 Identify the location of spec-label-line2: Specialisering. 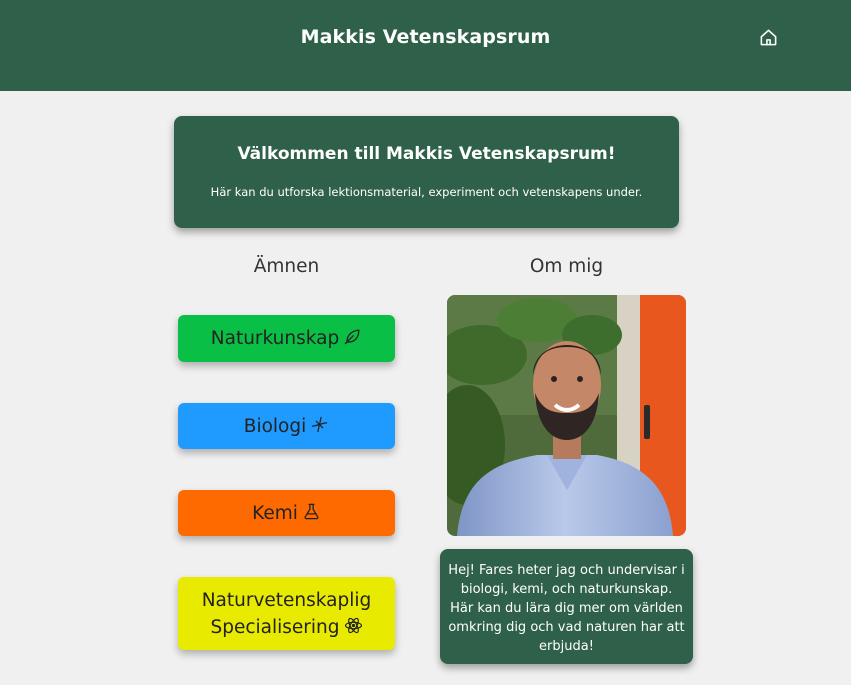
(275, 627).